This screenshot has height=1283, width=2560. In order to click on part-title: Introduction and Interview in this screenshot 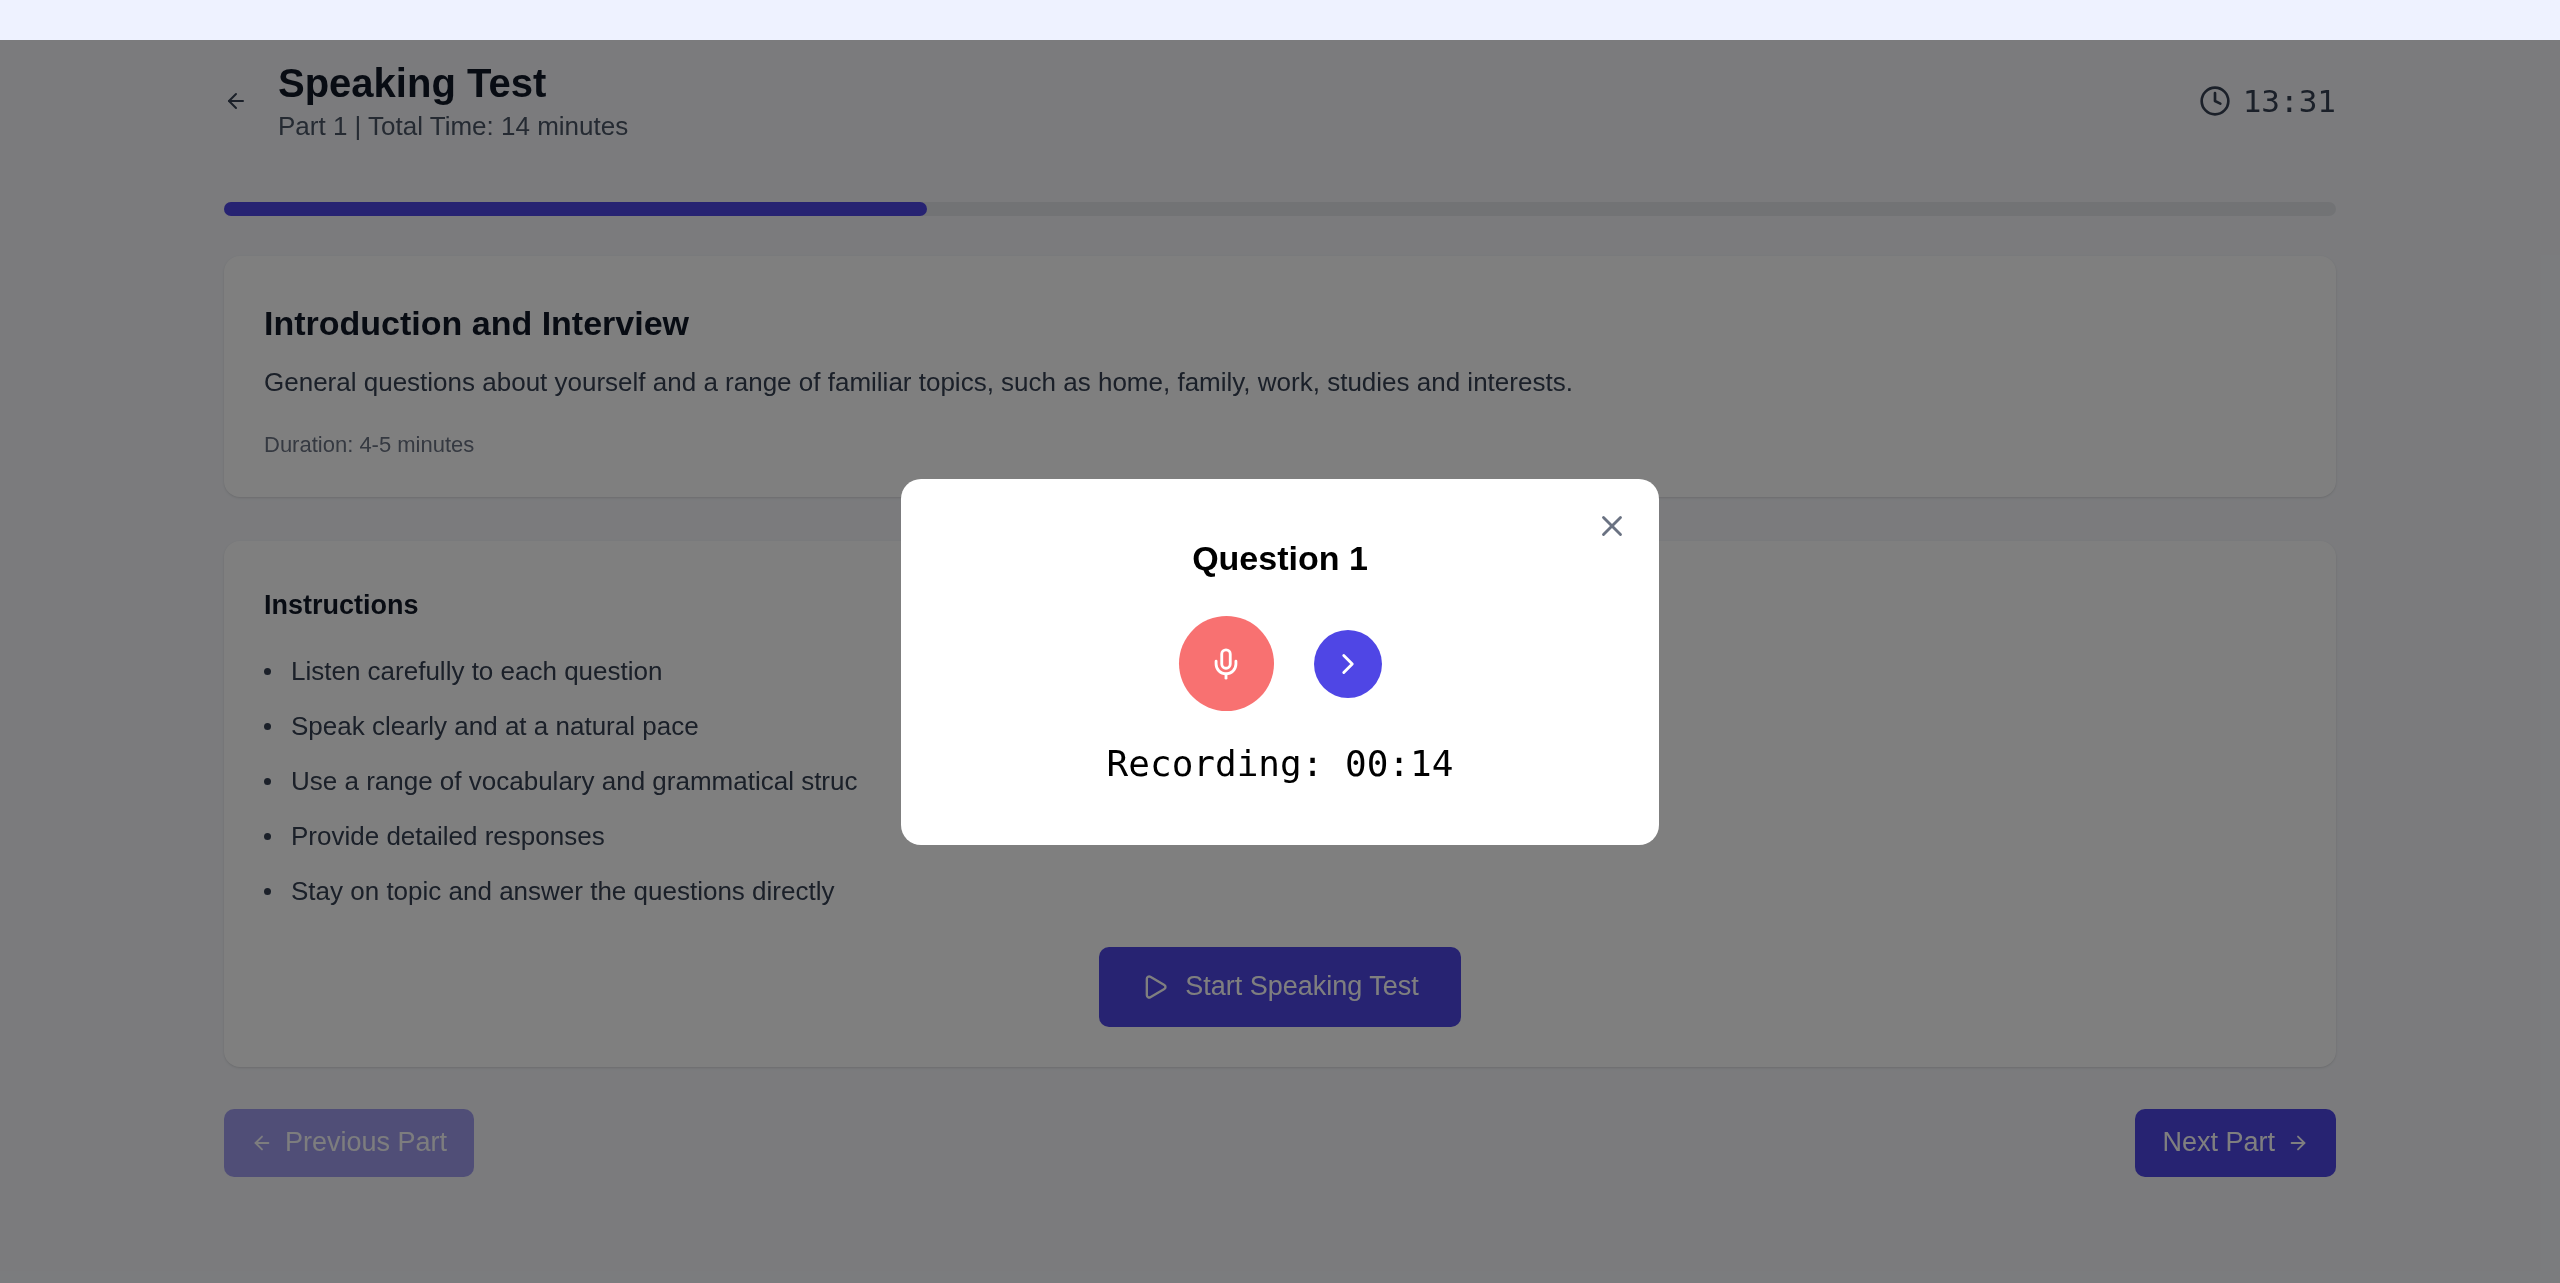, I will do `click(477, 323)`.